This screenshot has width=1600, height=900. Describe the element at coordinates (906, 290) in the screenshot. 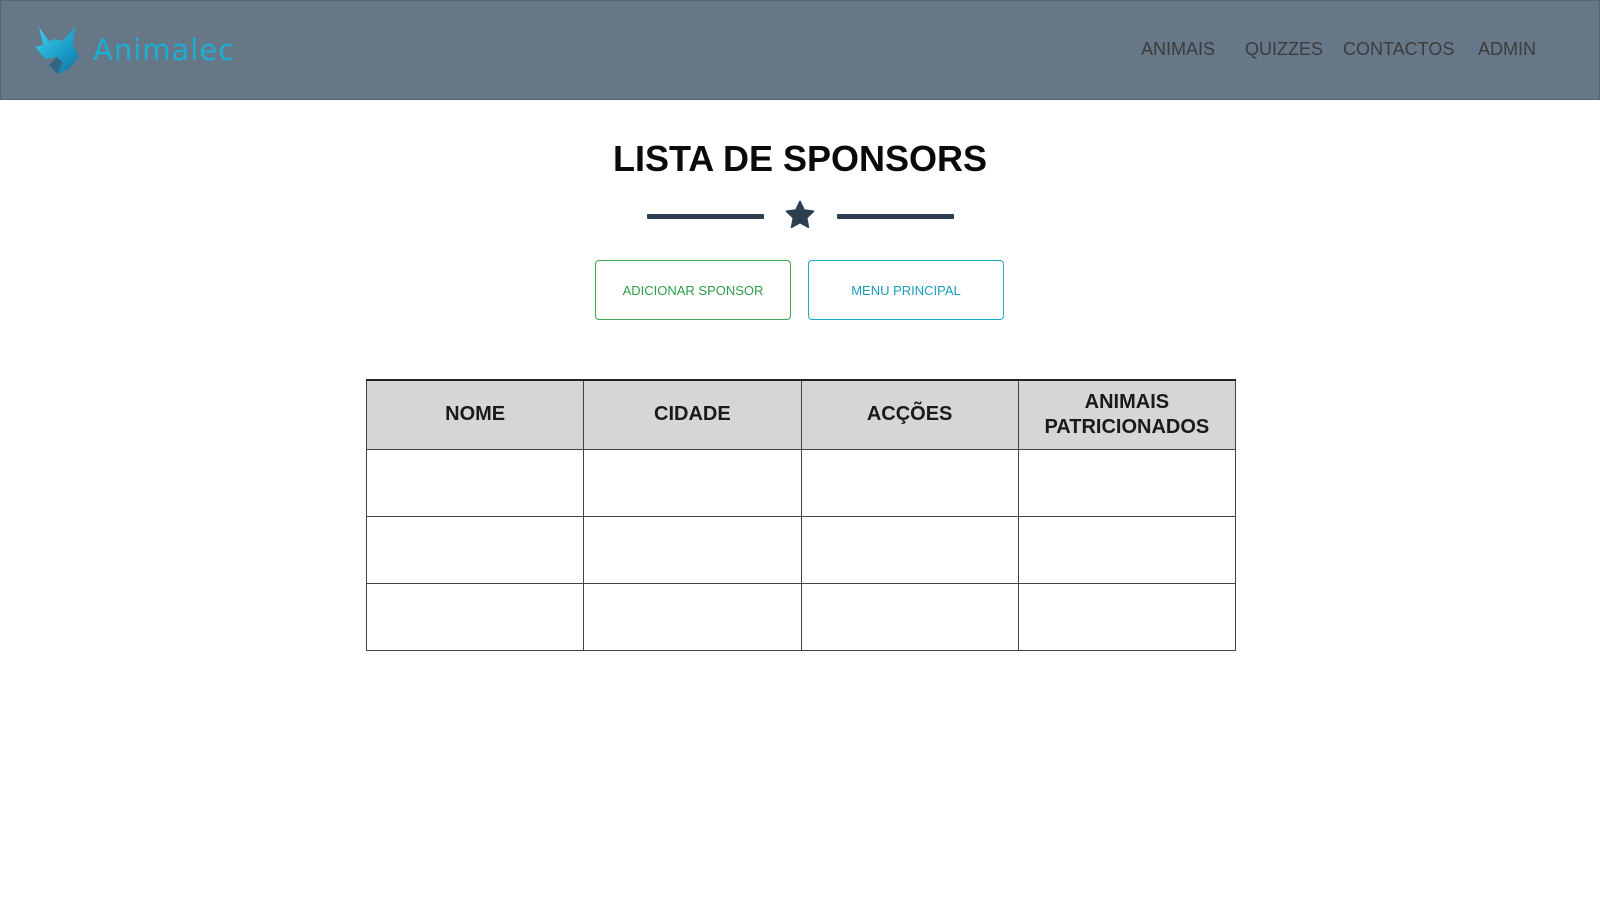

I see `main-menu-button: MENU PRINCIPAL` at that location.